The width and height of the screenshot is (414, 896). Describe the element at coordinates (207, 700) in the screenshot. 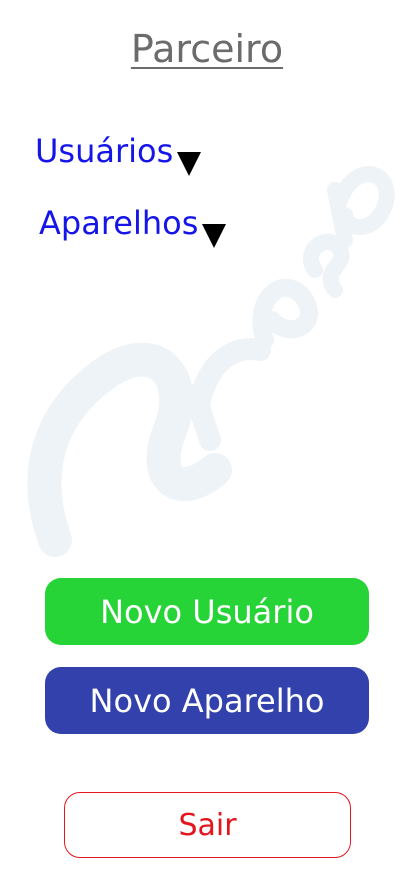

I see `new-device-button: Novo Aparelho` at that location.